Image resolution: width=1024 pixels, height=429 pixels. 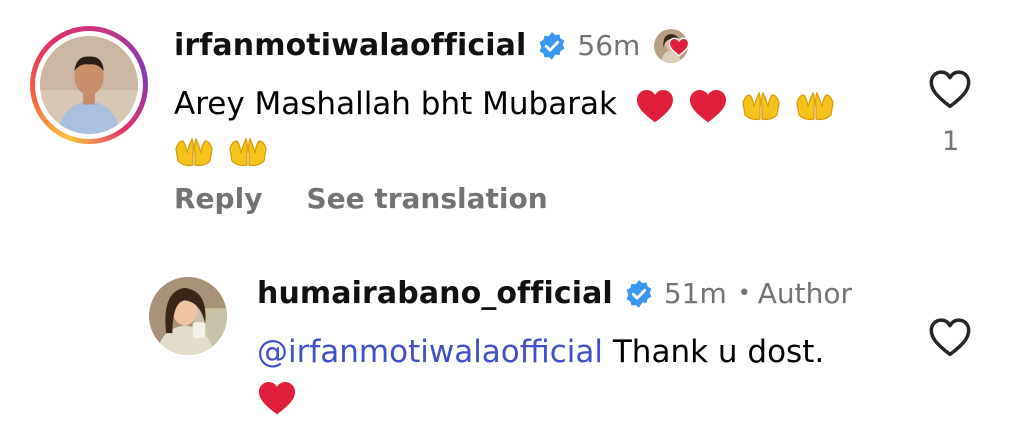 I want to click on reply-text-block-line2, so click(x=277, y=396).